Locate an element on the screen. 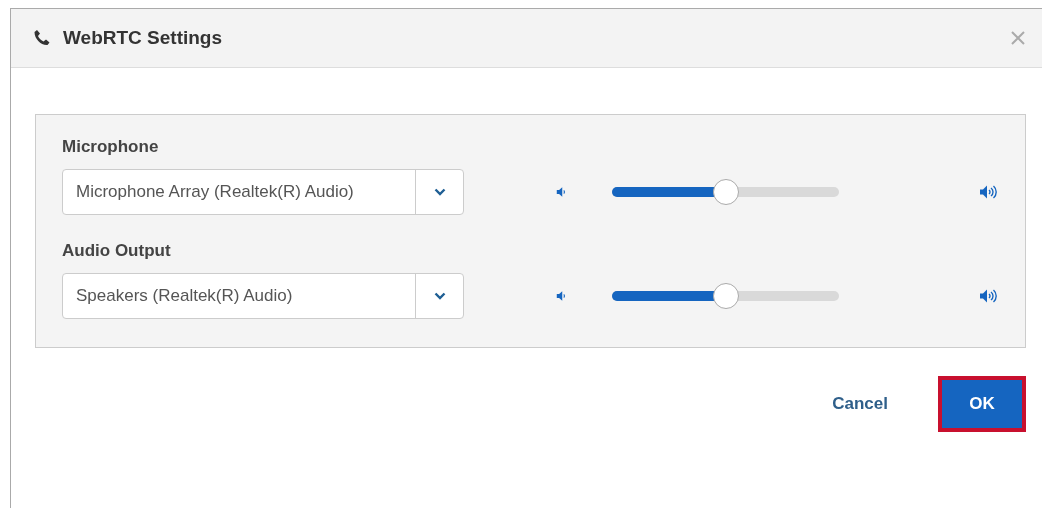 The image size is (1042, 508). window-title: WebRTC Settings is located at coordinates (143, 38).